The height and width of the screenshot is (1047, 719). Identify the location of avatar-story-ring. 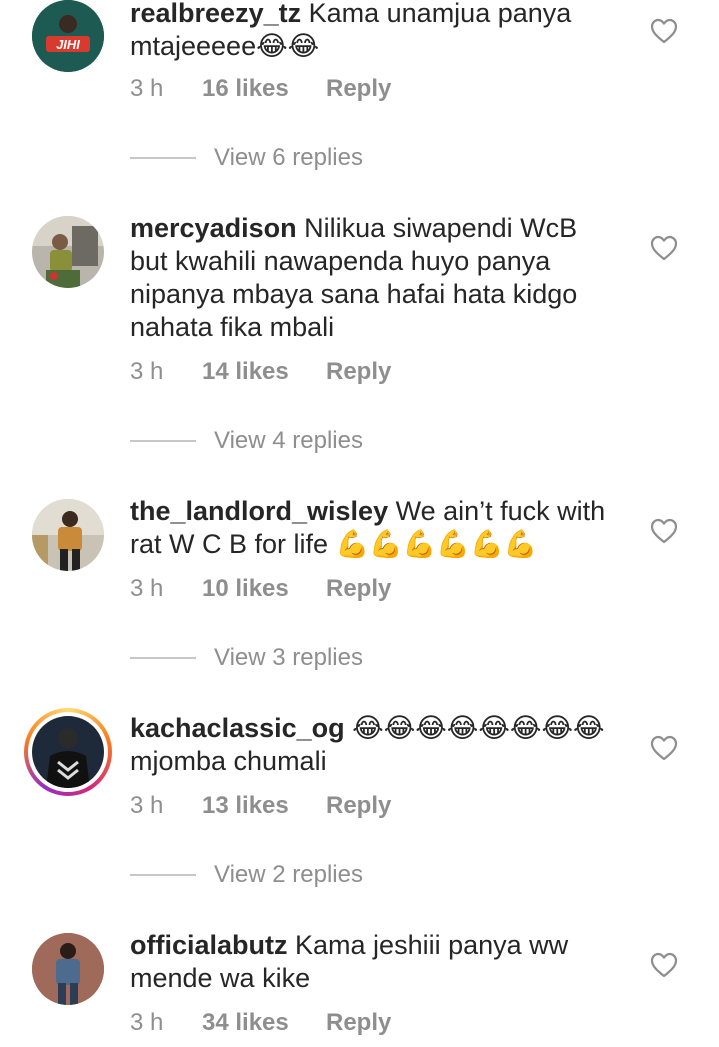
(68, 752).